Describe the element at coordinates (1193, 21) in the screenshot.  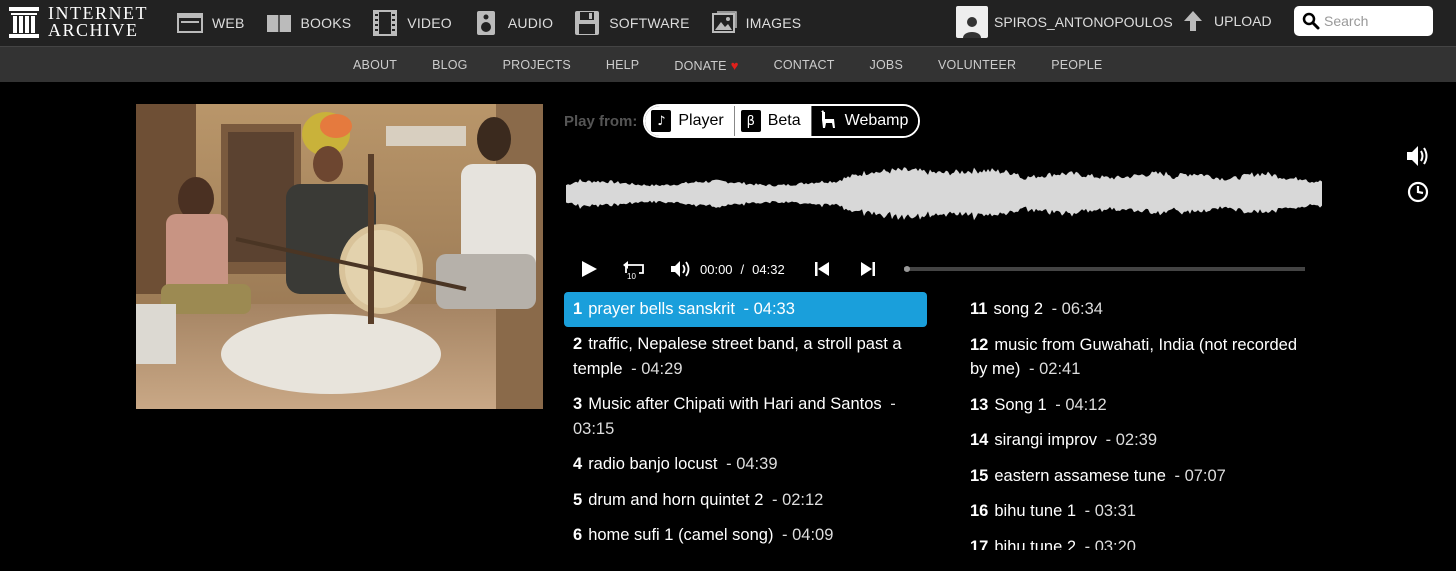
I see `upload-arrow-icon` at that location.